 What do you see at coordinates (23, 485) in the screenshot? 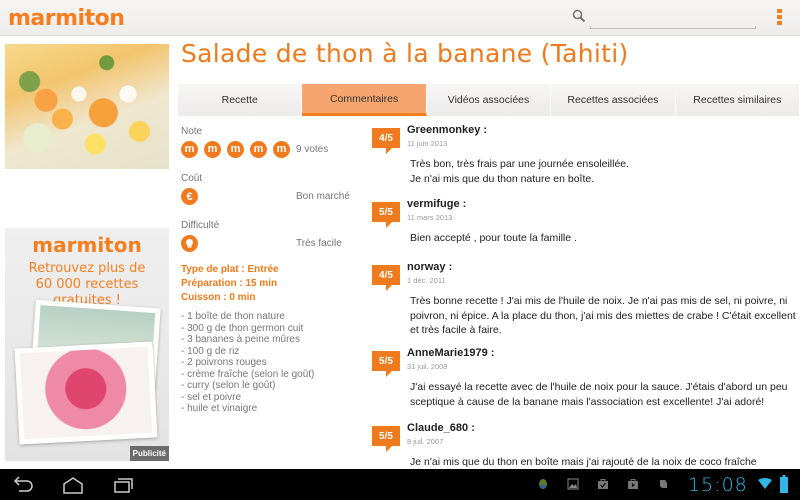
I see `back-icon` at bounding box center [23, 485].